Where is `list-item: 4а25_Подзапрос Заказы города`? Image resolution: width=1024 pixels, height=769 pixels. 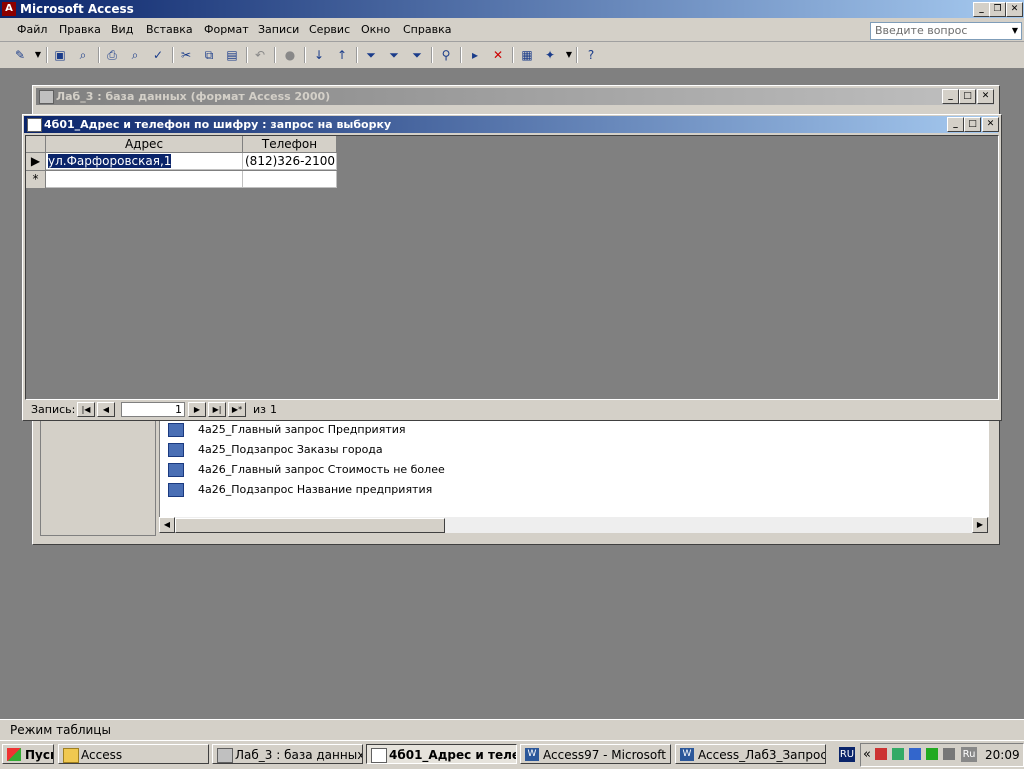 list-item: 4а25_Подзапрос Заказы города is located at coordinates (275, 450).